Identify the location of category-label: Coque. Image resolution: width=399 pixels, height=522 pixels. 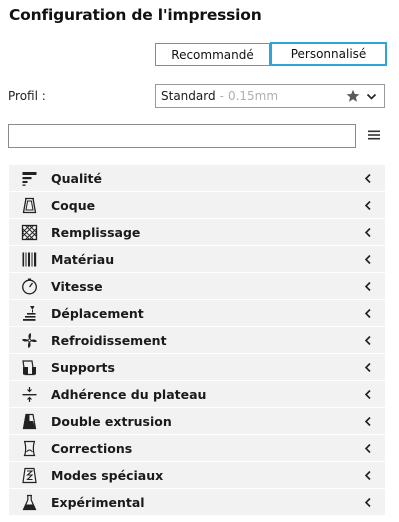
(73, 205).